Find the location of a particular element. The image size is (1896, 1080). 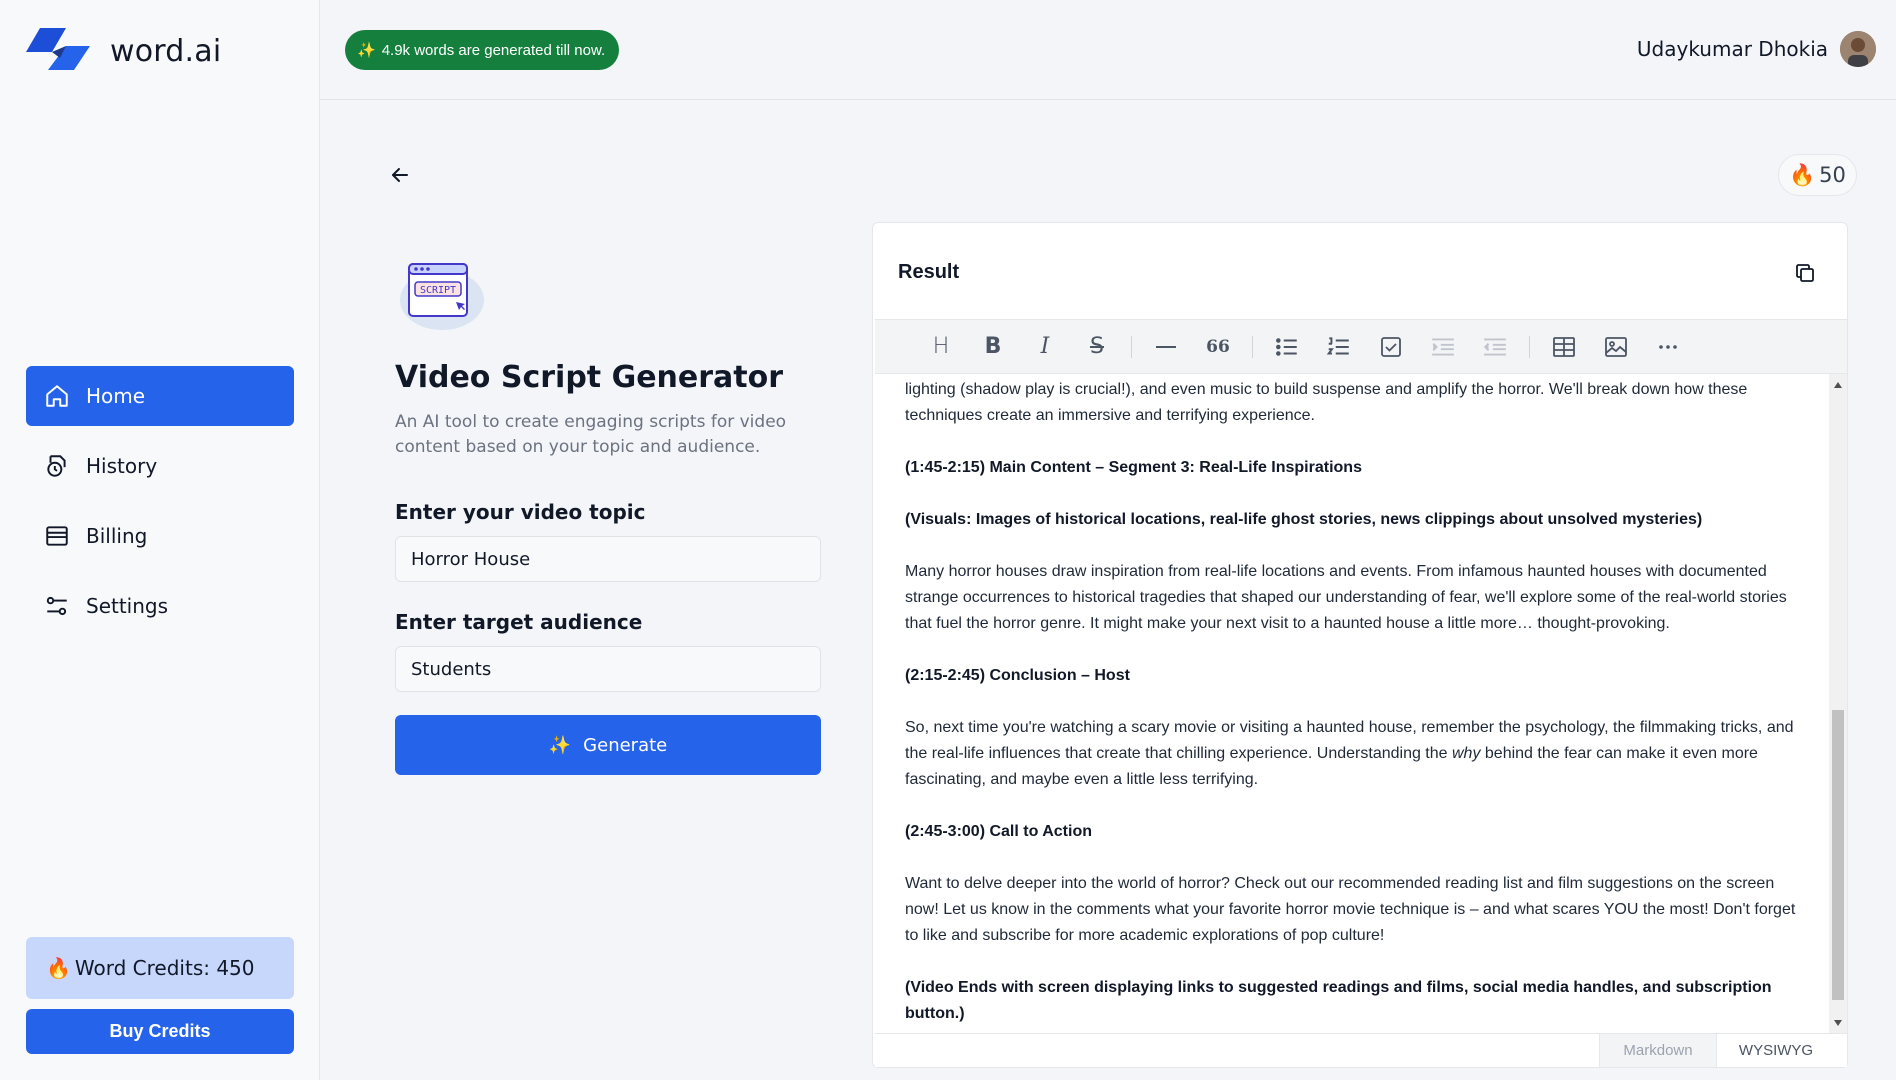

sidebar-item-label: Home is located at coordinates (116, 396).